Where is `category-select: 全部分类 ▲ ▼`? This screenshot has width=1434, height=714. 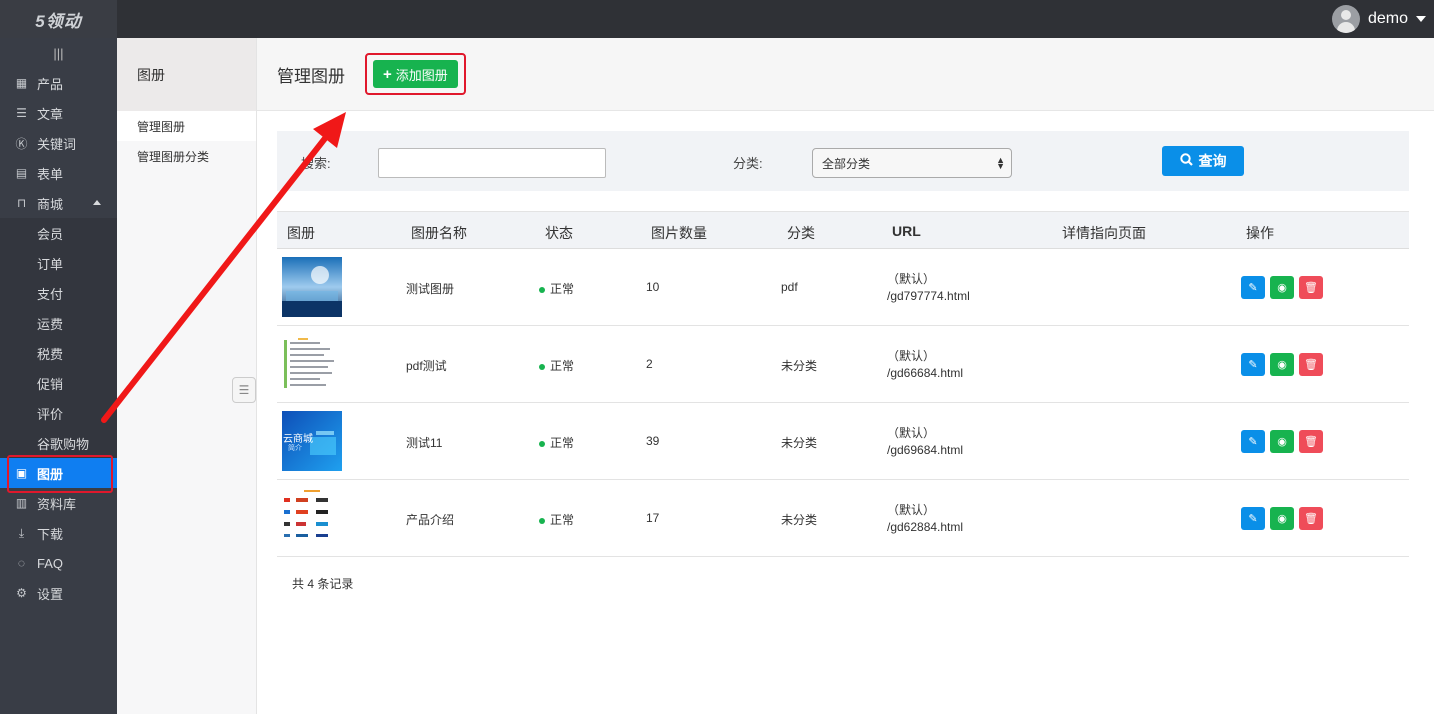 category-select: 全部分类 ▲ ▼ is located at coordinates (912, 163).